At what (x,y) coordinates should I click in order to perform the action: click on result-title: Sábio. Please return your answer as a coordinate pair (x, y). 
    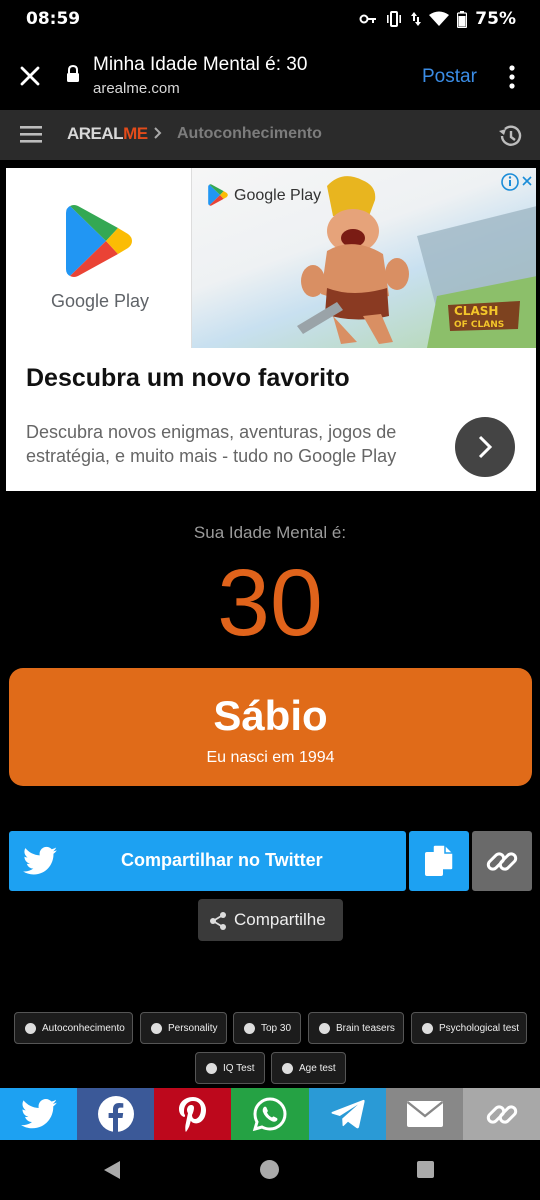
    Looking at the image, I should click on (270, 715).